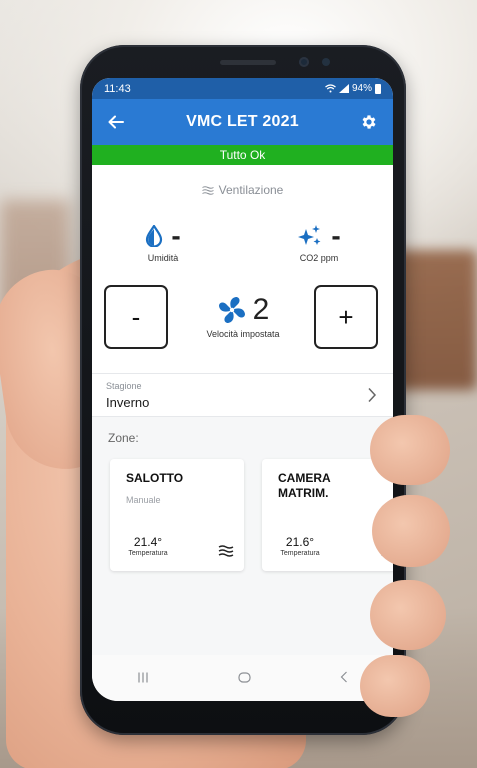  Describe the element at coordinates (346, 317) in the screenshot. I see `increase-speed-button: +` at that location.